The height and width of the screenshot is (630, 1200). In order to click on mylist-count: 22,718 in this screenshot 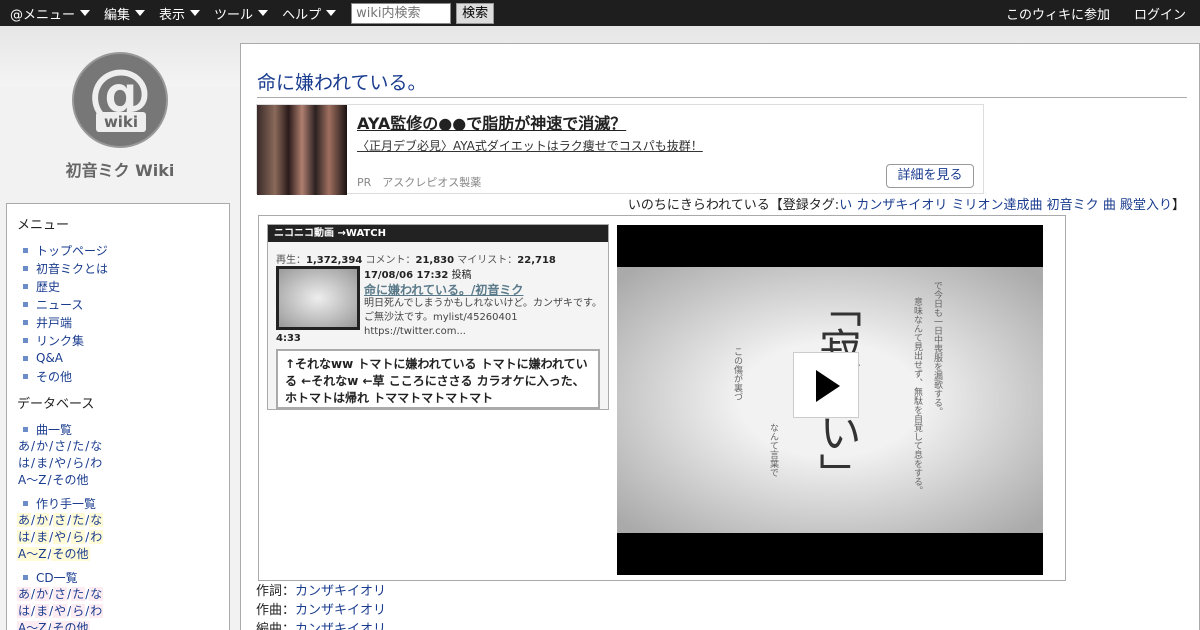, I will do `click(536, 260)`.